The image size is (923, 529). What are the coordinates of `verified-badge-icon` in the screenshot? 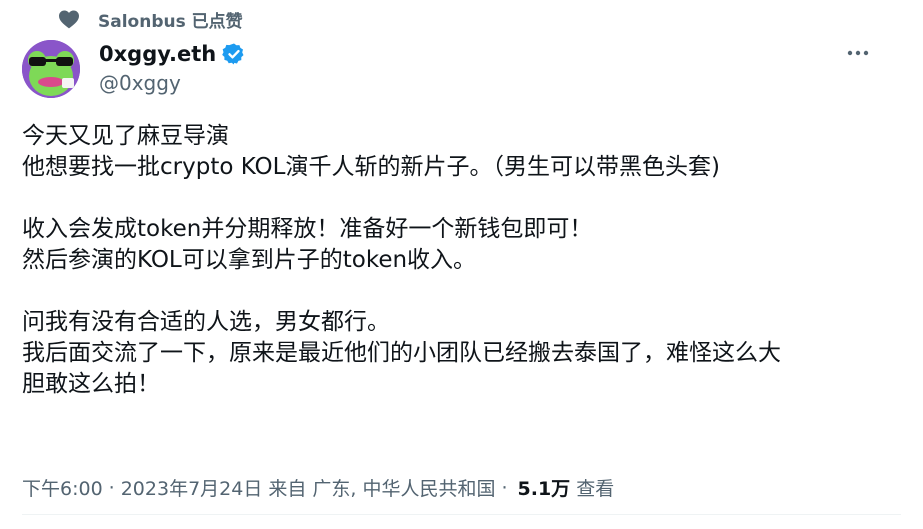 It's located at (234, 54).